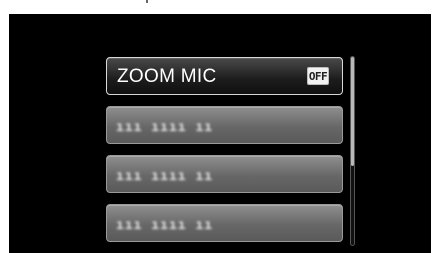  What do you see at coordinates (224, 125) in the screenshot?
I see `menu-item-blurred-1: ııı ıııı ıı` at bounding box center [224, 125].